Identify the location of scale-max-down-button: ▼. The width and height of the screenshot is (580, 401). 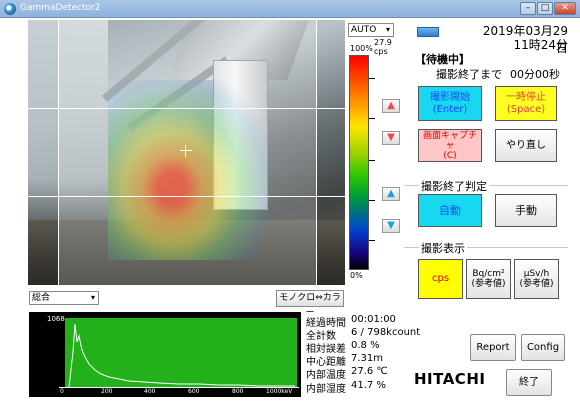
(391, 138).